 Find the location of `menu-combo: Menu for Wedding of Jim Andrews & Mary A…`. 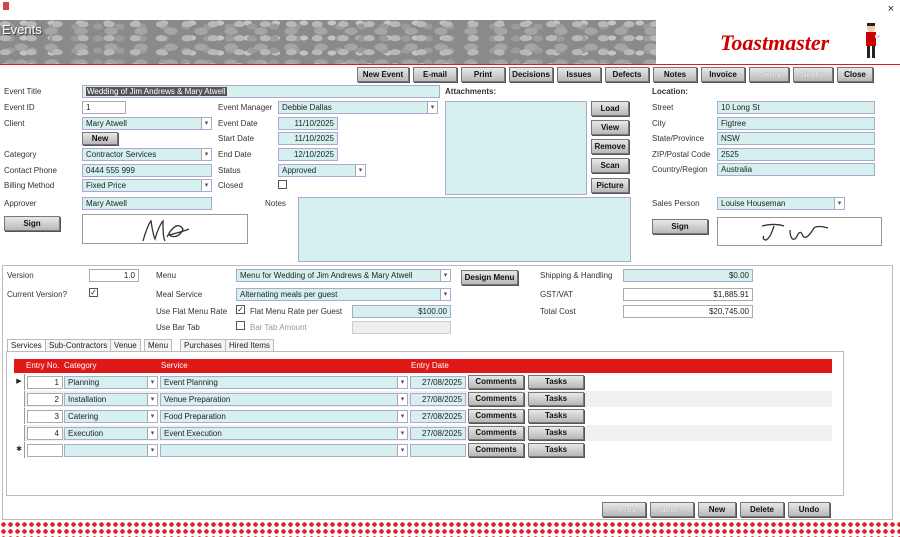

menu-combo: Menu for Wedding of Jim Andrews & Mary A… is located at coordinates (343, 275).